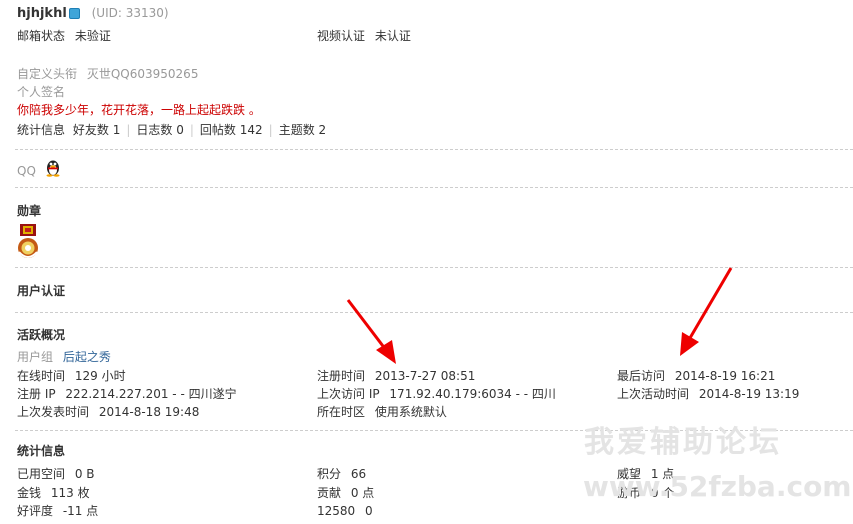  What do you see at coordinates (539, 315) in the screenshot?
I see `annotation-arrows` at bounding box center [539, 315].